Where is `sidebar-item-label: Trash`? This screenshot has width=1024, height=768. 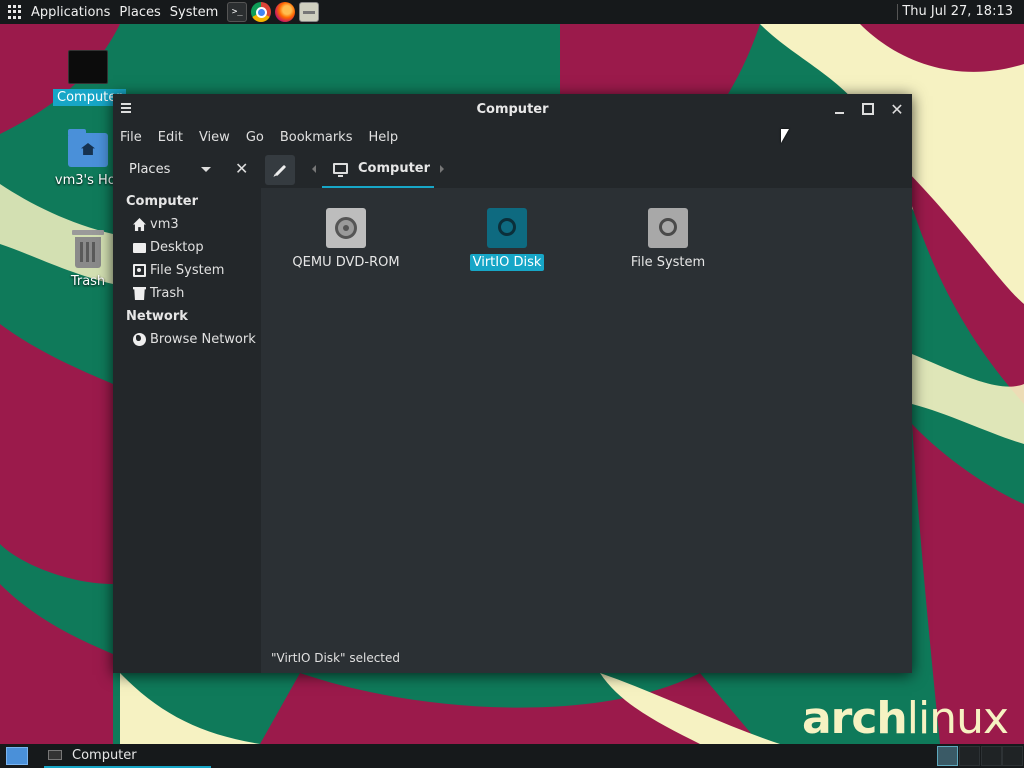 sidebar-item-label: Trash is located at coordinates (167, 293).